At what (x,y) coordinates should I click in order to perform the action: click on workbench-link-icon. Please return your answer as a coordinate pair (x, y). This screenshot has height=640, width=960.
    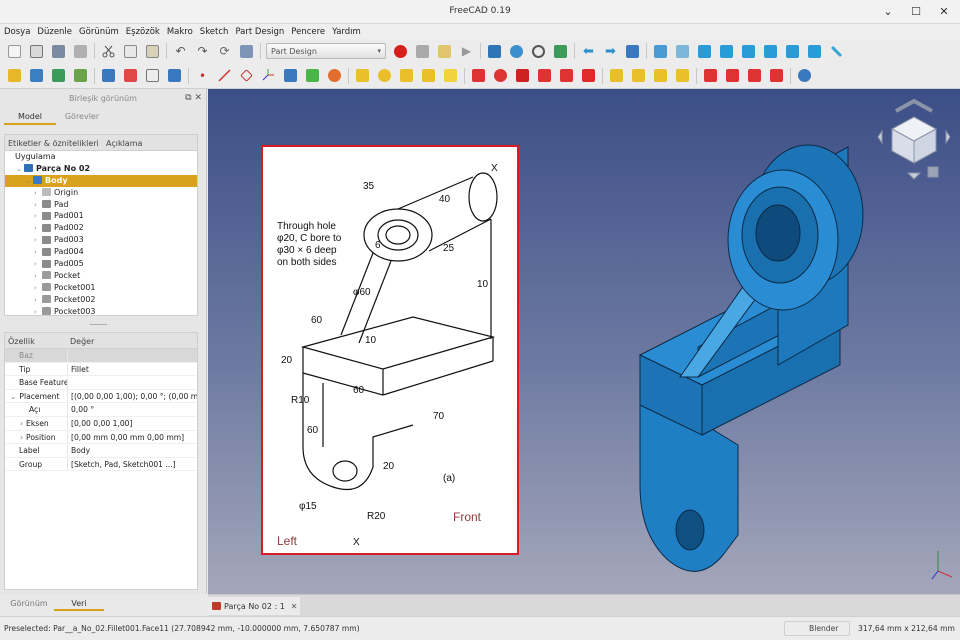
    Looking at the image, I should click on (632, 51).